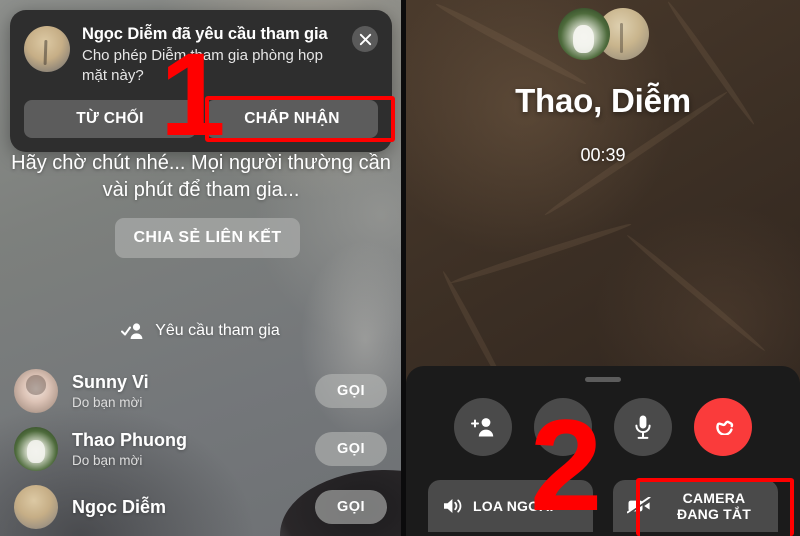 The width and height of the screenshot is (800, 536). What do you see at coordinates (119, 507) in the screenshot?
I see `contact-name: Ngọc Diễm` at bounding box center [119, 507].